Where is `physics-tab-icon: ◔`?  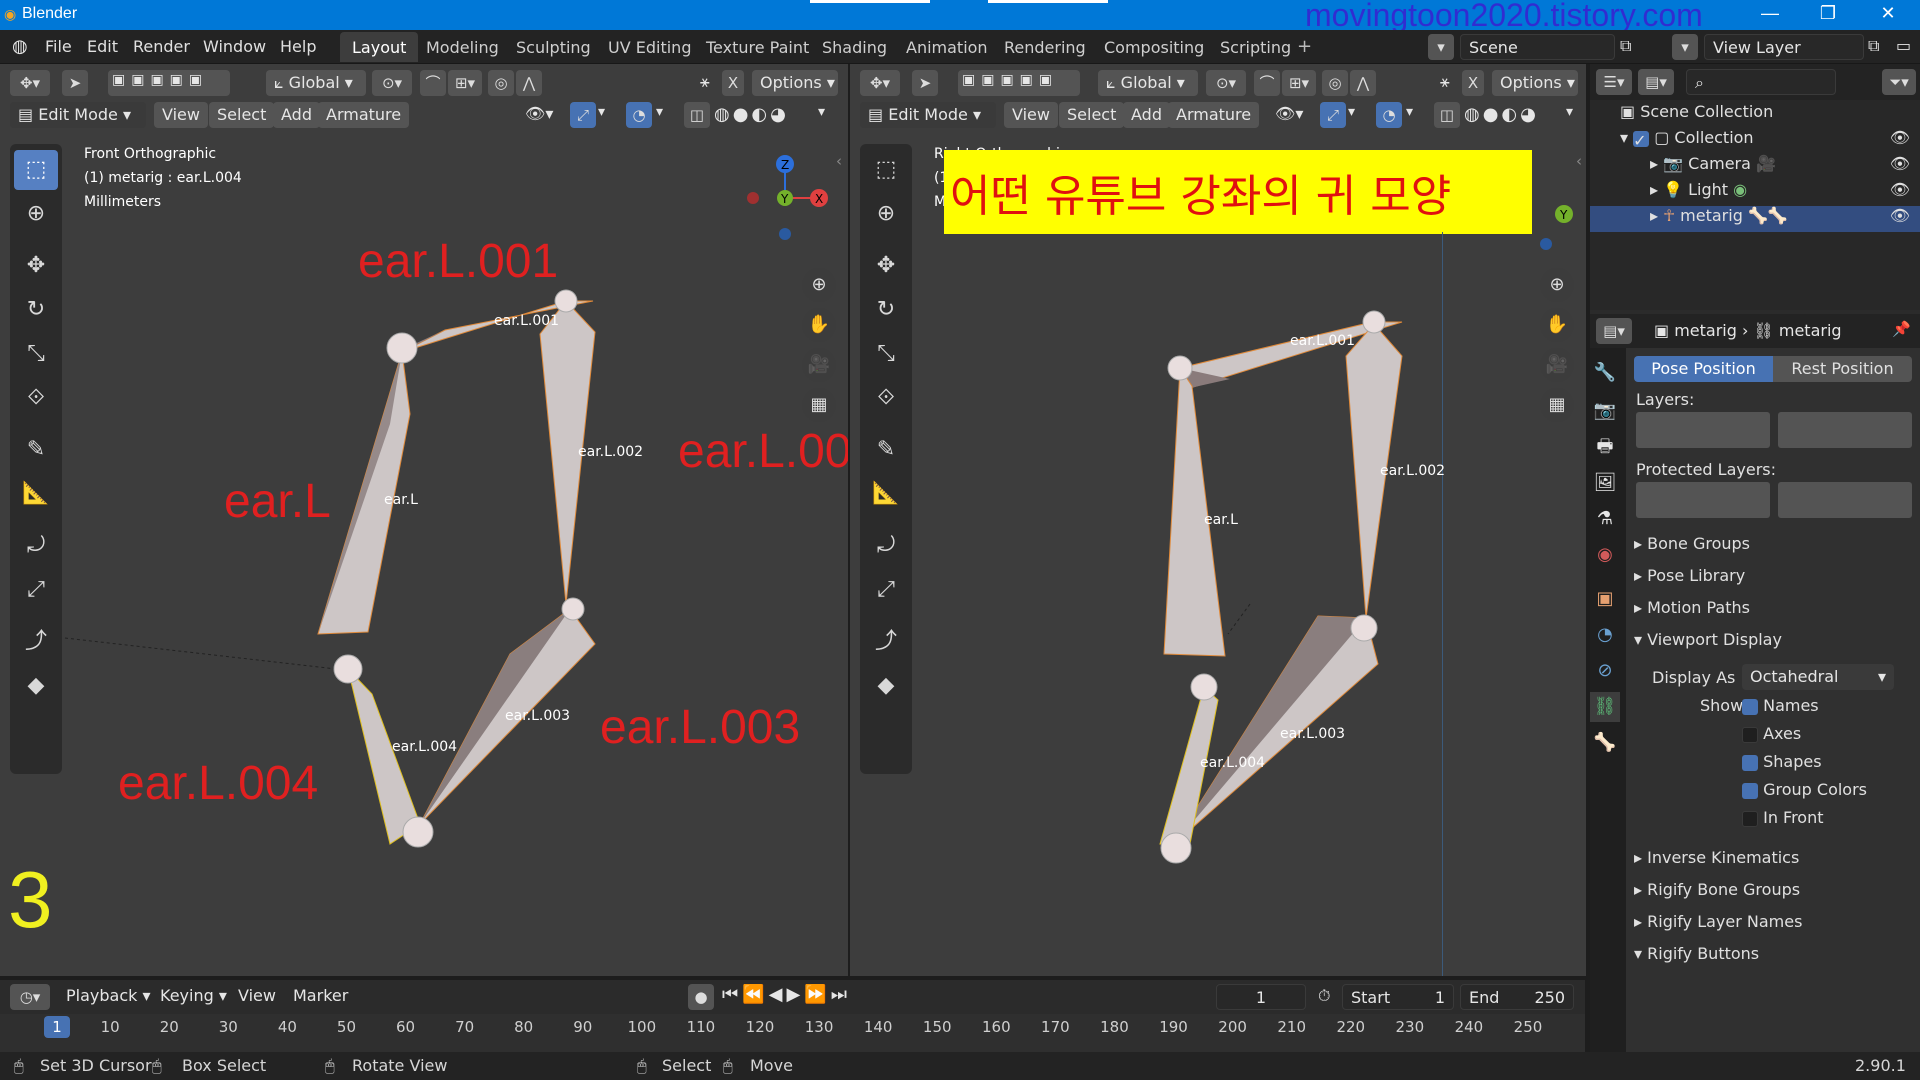 physics-tab-icon: ◔ is located at coordinates (1605, 635).